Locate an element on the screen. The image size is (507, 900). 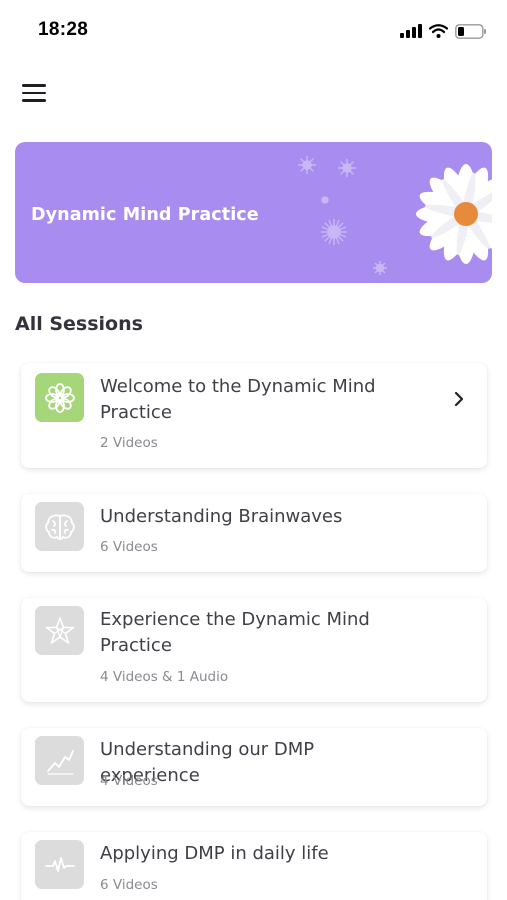
chart-icon is located at coordinates (60, 762).